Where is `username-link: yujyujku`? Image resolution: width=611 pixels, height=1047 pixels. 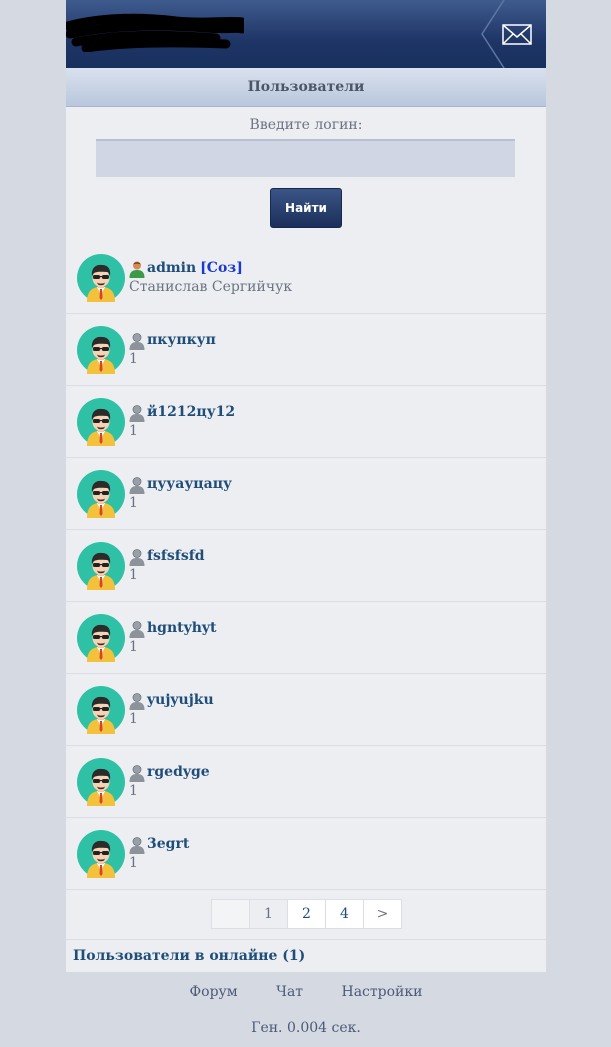
username-link: yujyujku is located at coordinates (180, 700).